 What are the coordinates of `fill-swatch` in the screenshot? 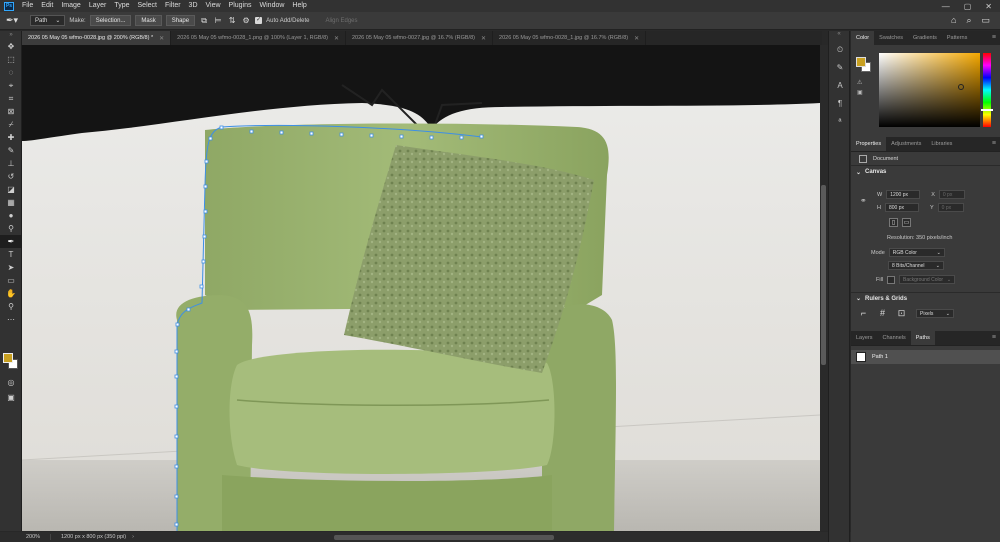 It's located at (891, 279).